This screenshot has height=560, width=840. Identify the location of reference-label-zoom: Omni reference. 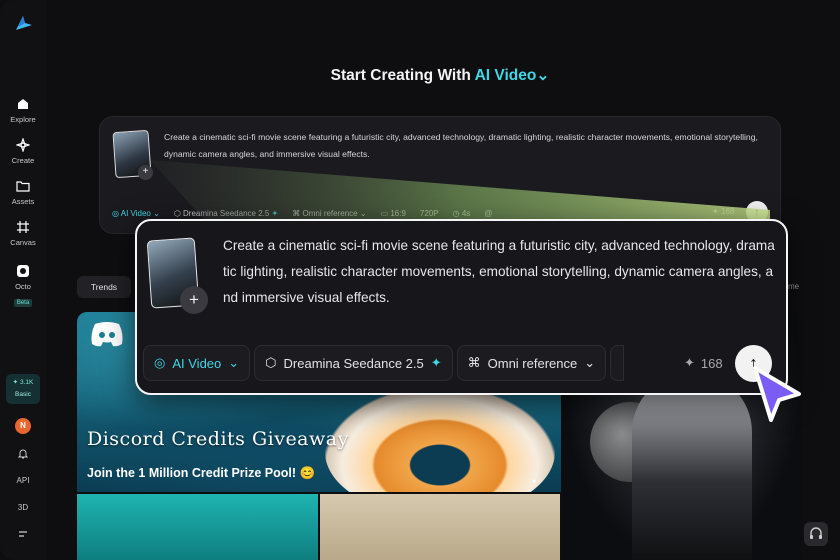
(532, 363).